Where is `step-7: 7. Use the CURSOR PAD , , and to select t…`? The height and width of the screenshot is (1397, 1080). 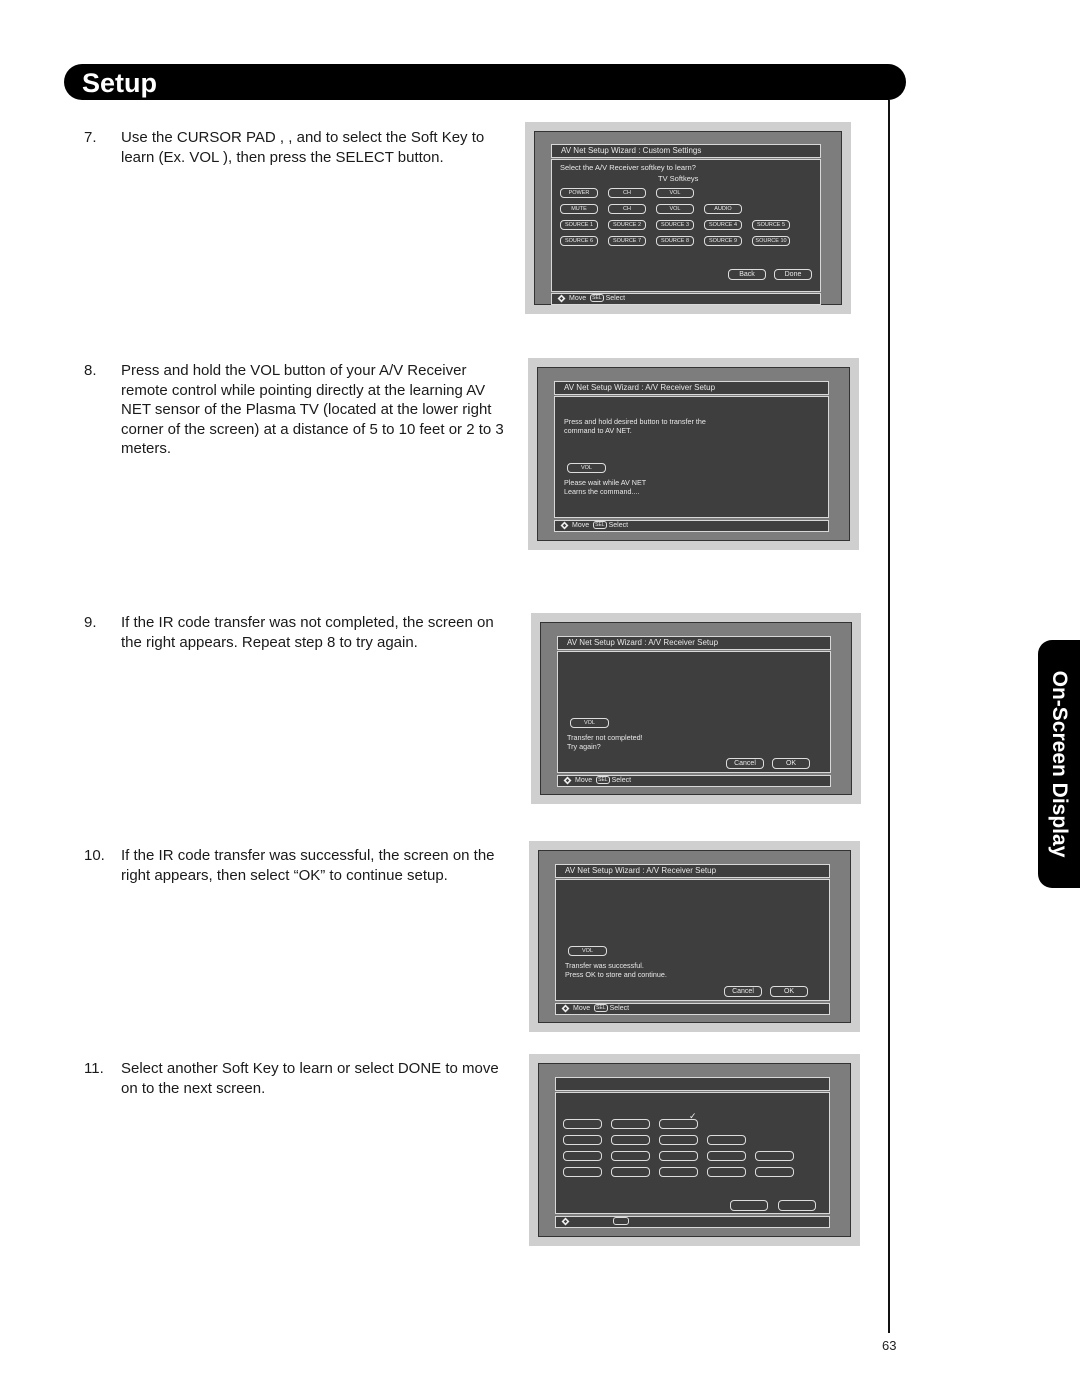 step-7: 7. Use the CURSOR PAD , , and to select t… is located at coordinates (299, 147).